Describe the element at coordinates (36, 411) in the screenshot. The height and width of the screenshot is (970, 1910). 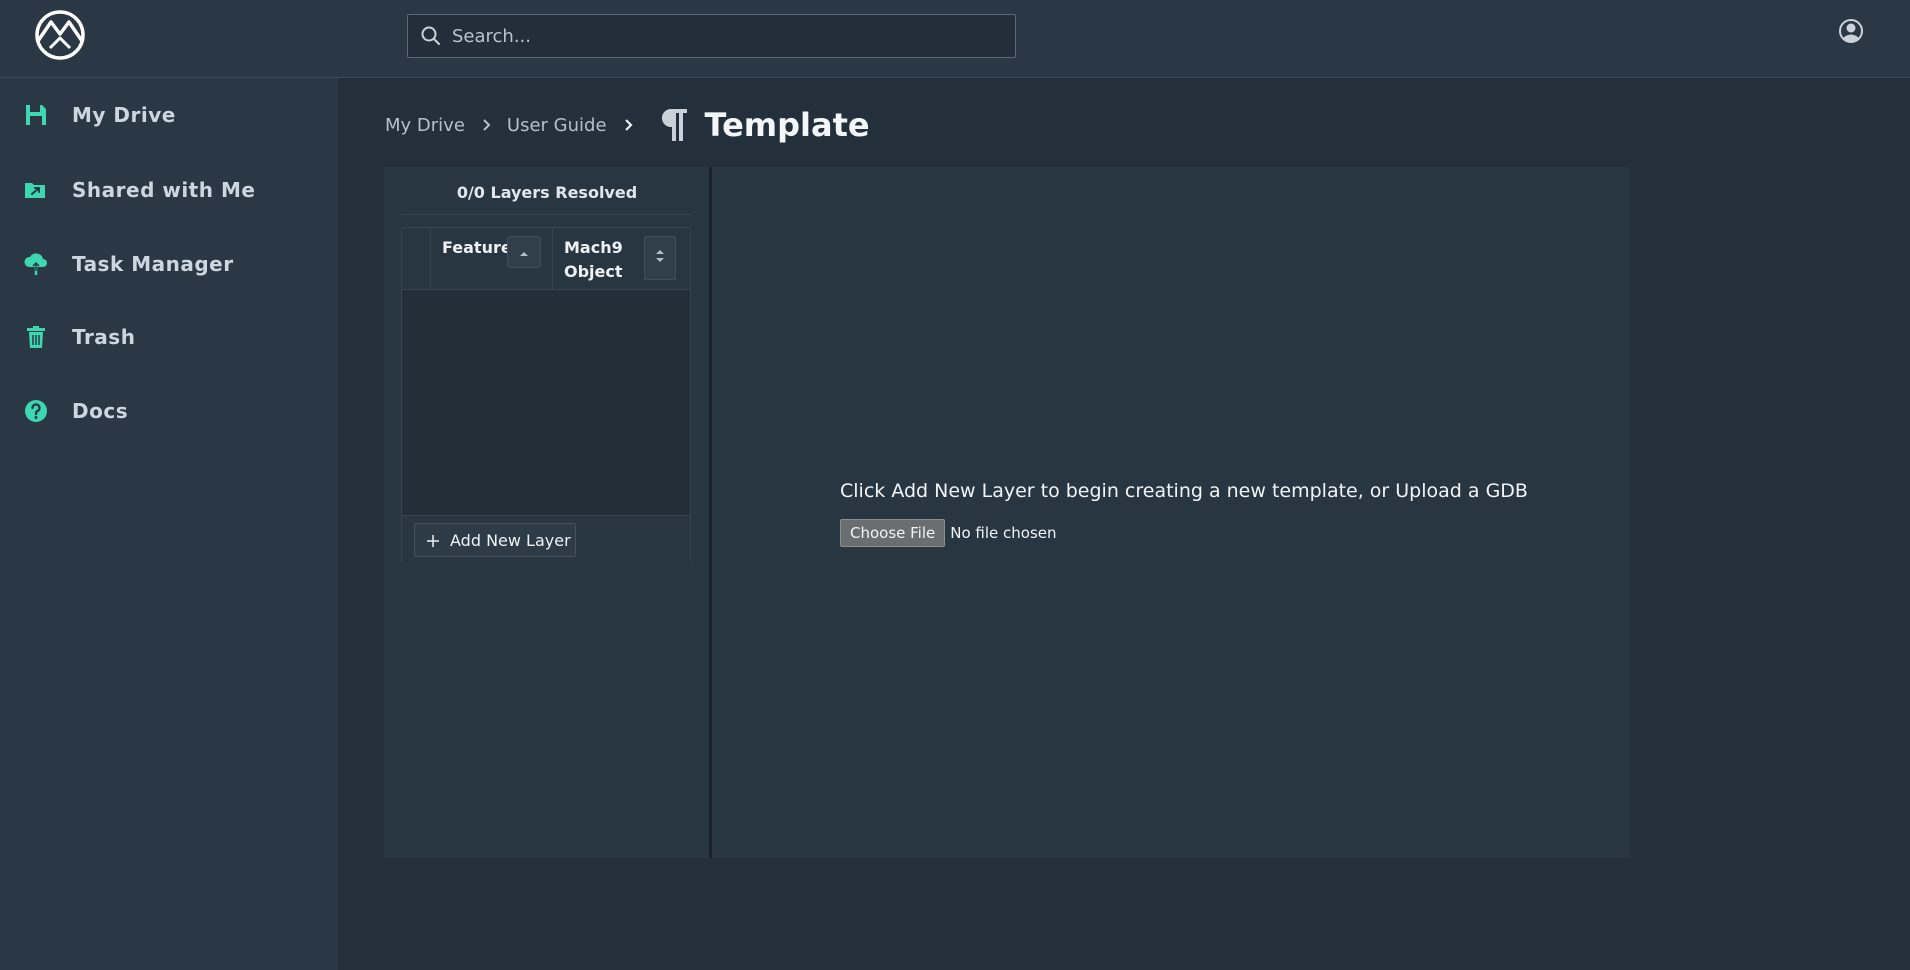
I see `help-circle-icon` at that location.